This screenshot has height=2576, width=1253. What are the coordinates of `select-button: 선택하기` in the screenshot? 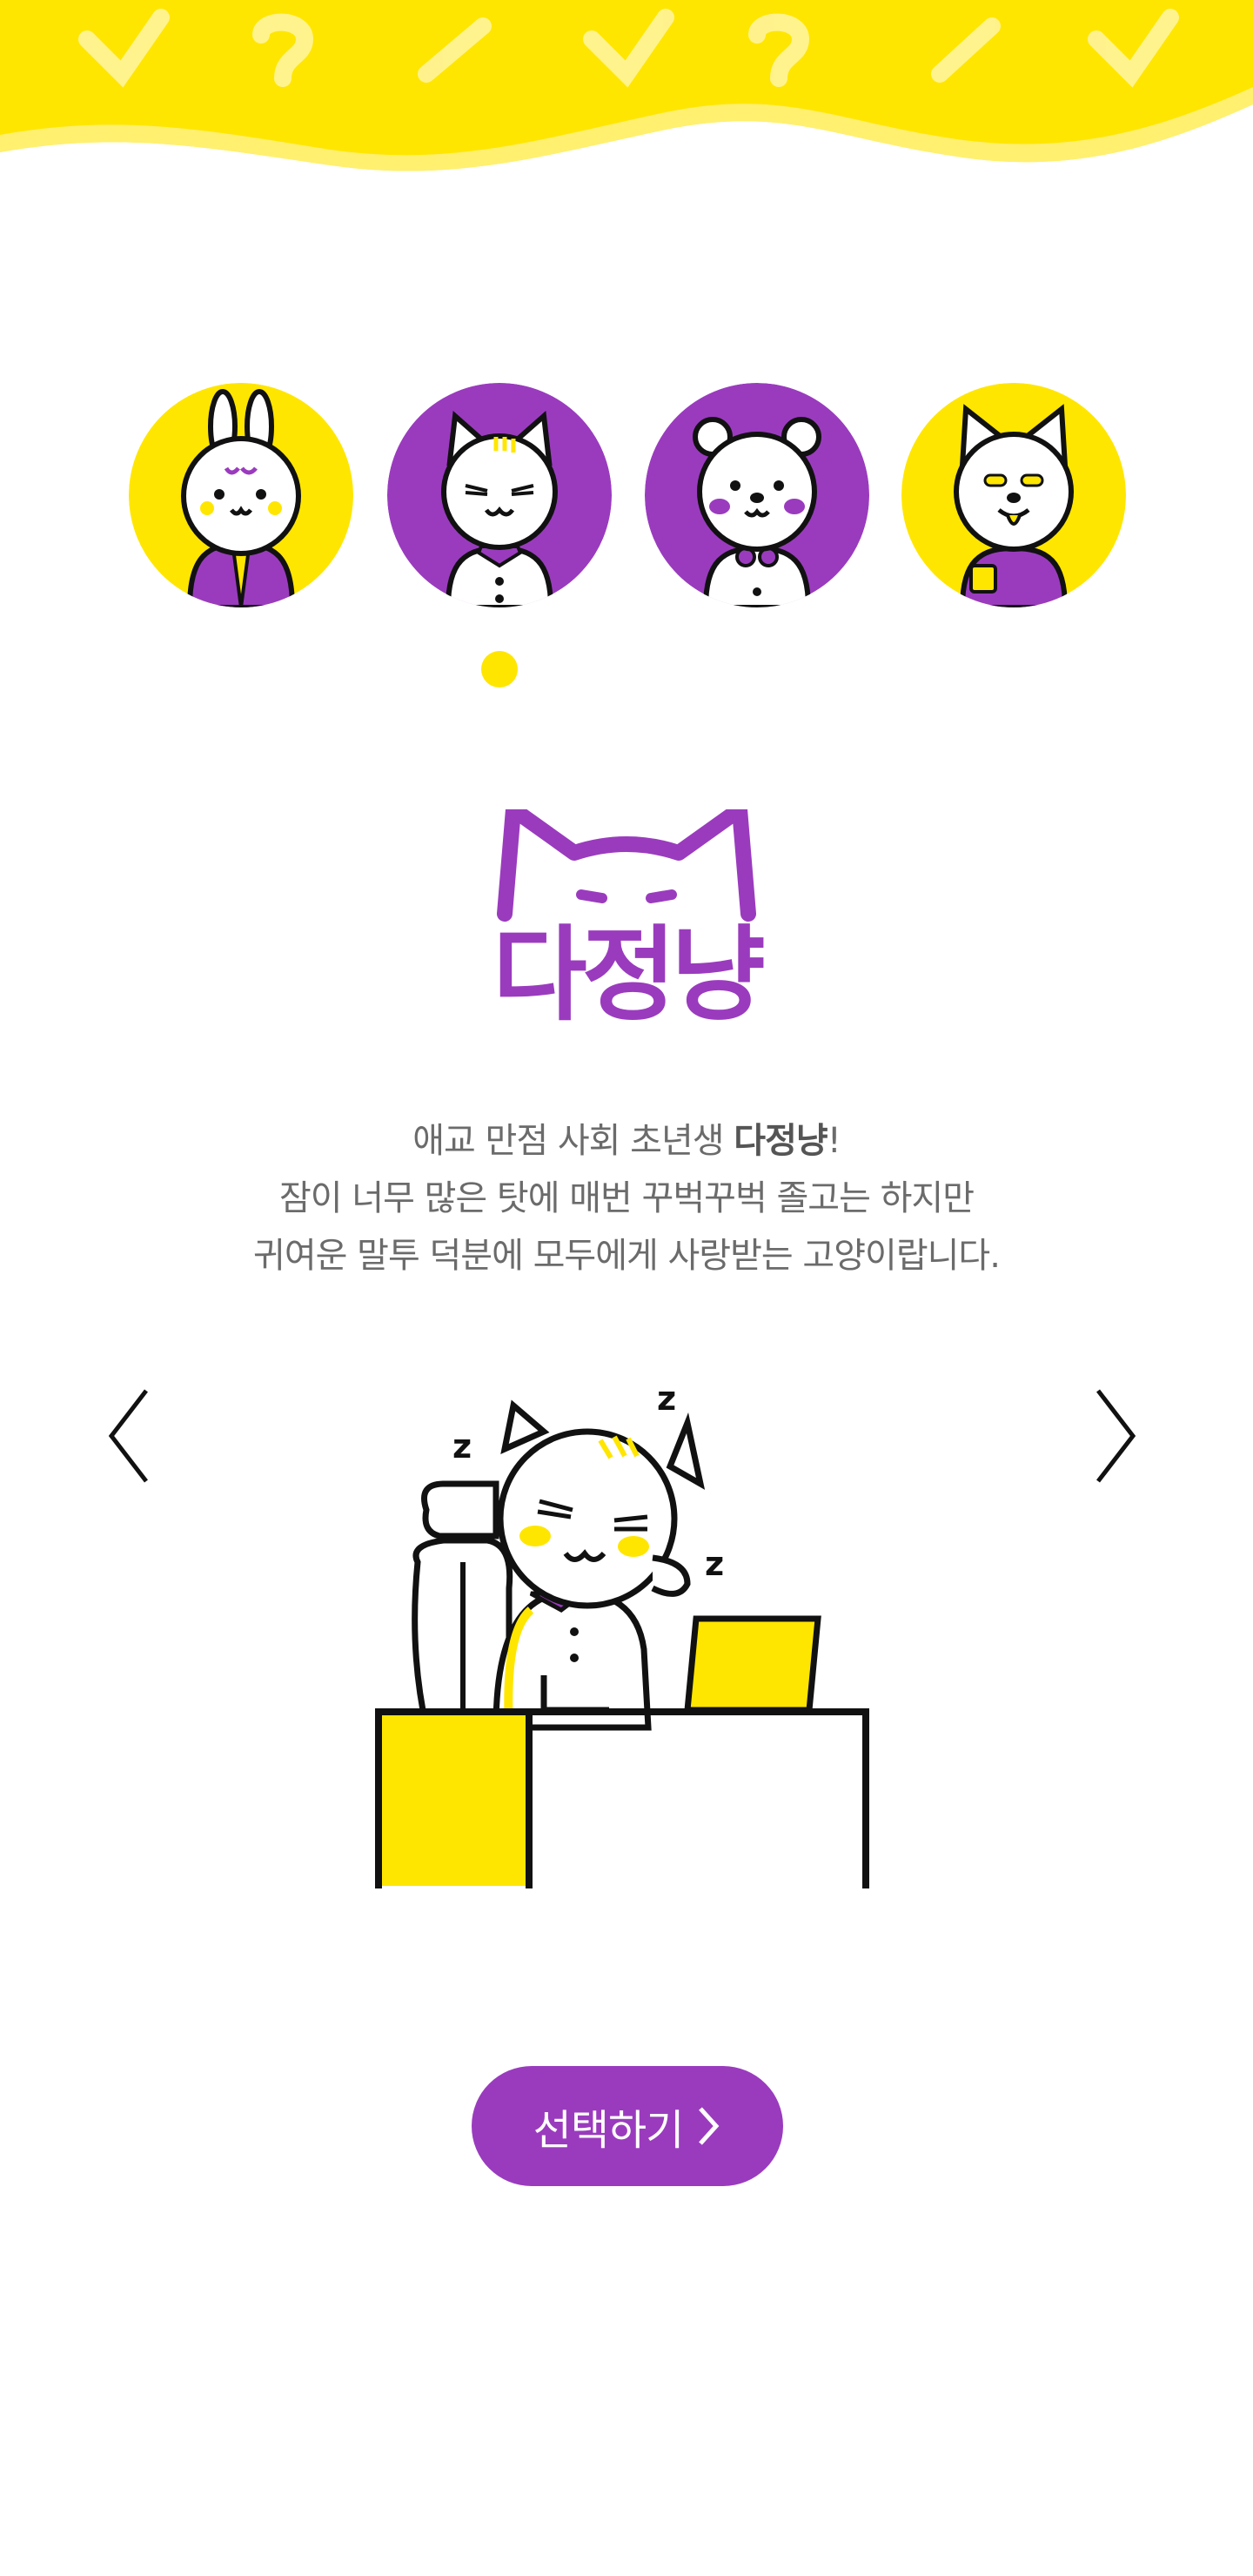 It's located at (627, 2126).